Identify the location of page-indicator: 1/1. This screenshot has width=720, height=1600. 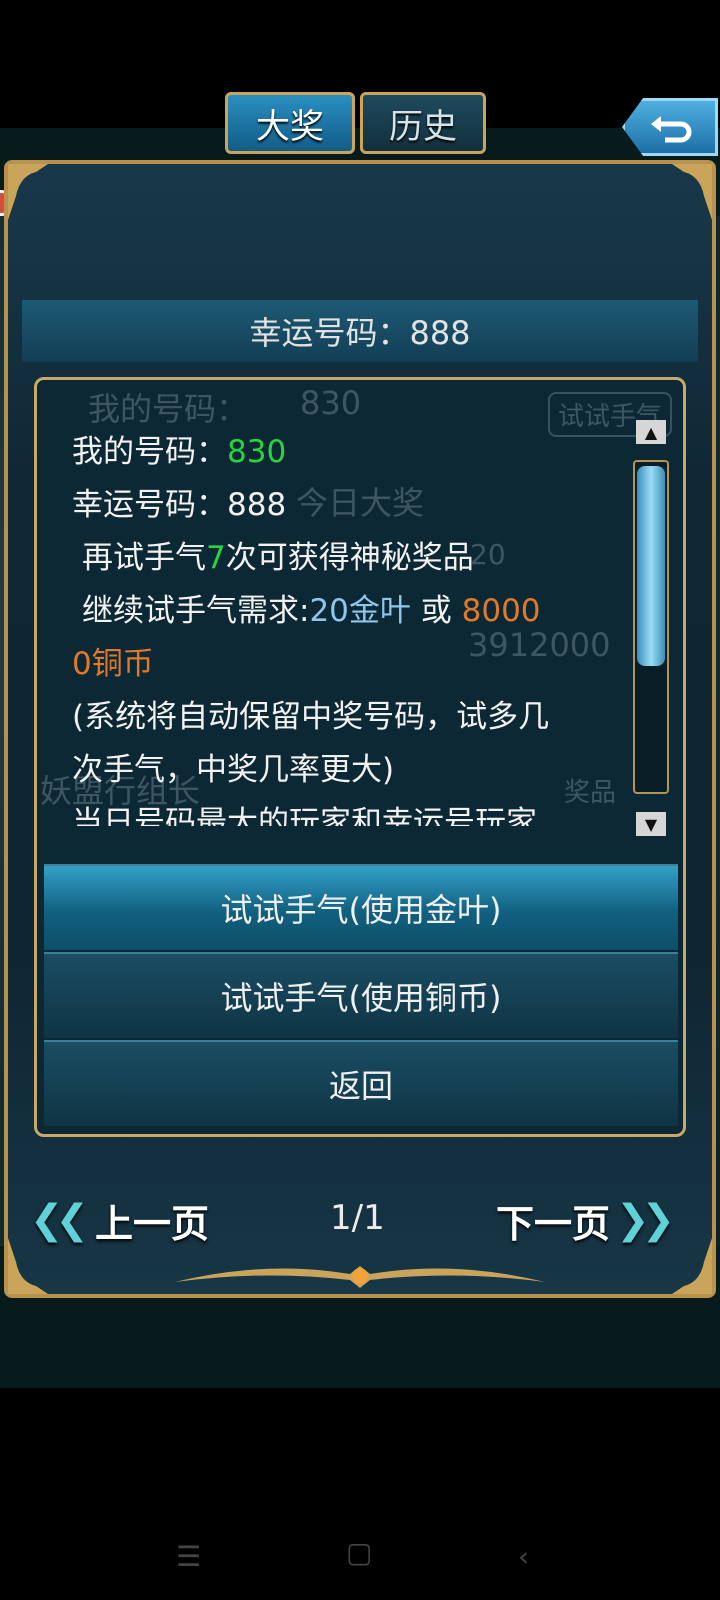
(357, 1218).